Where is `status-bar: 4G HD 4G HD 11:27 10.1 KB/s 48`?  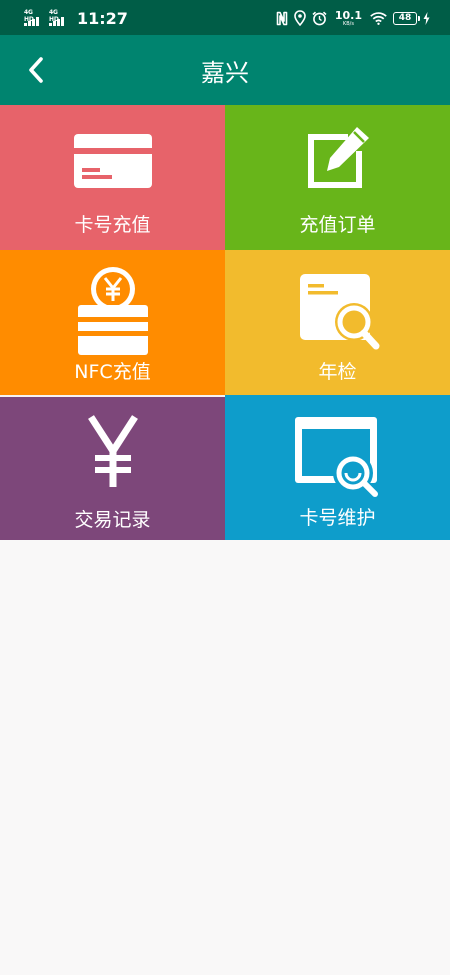 status-bar: 4G HD 4G HD 11:27 10.1 KB/s 48 is located at coordinates (225, 17).